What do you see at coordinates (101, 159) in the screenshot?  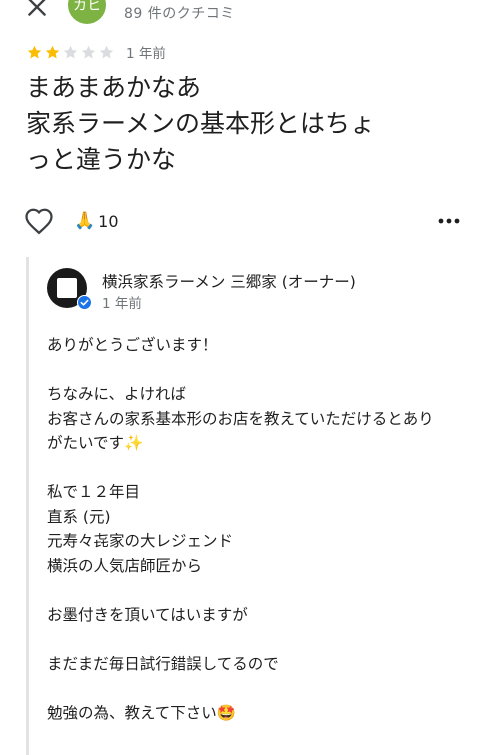 I see `review-line: っと違うかな` at bounding box center [101, 159].